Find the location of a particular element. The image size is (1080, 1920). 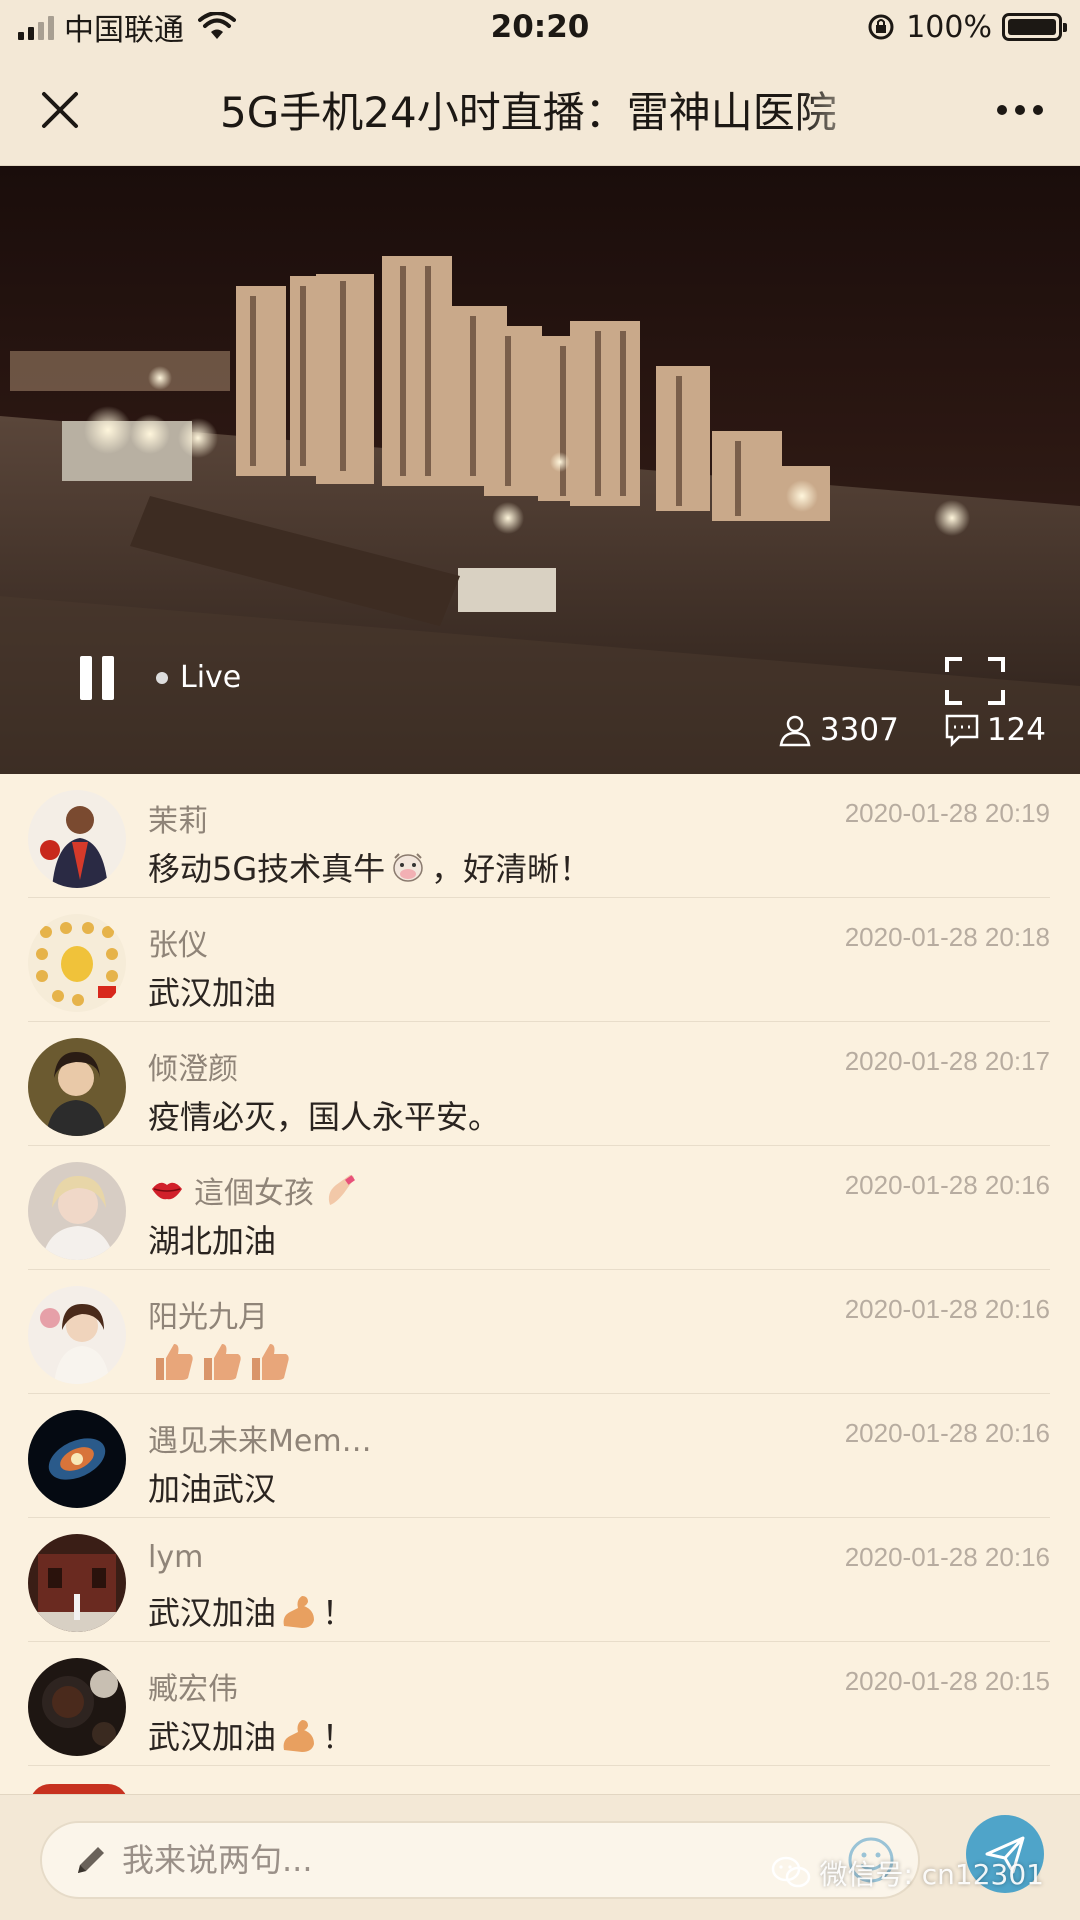

comment-item: 倾澄颜 2020-01-28 20:17 疫情必灭，国人永平安。 is located at coordinates (539, 1084).